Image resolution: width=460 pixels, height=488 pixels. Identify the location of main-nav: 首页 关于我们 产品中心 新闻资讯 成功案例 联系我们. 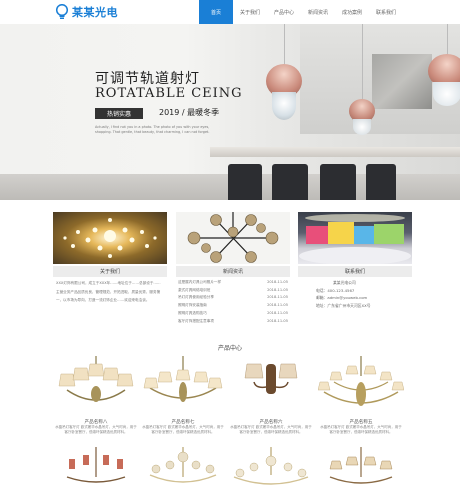
(301, 12).